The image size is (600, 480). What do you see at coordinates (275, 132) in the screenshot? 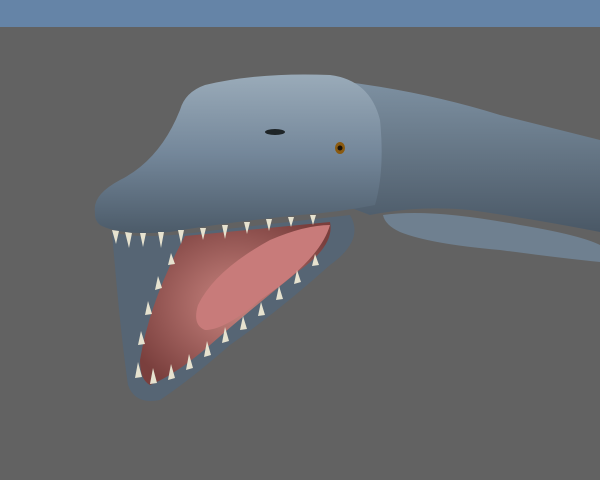
I see `nostril` at bounding box center [275, 132].